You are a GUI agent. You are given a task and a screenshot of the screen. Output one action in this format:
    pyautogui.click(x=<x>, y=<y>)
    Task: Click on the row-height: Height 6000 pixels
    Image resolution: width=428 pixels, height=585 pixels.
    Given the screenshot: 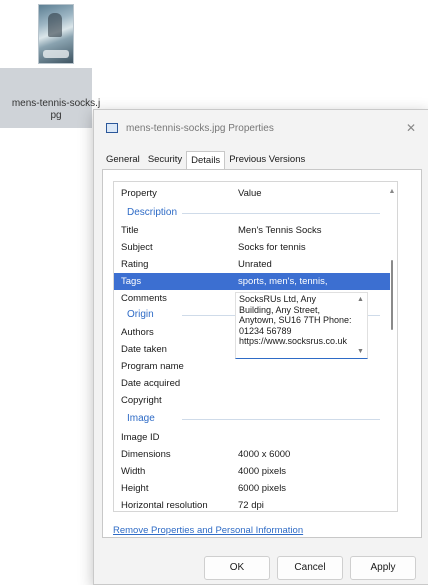 What is the action you would take?
    pyautogui.click(x=252, y=488)
    